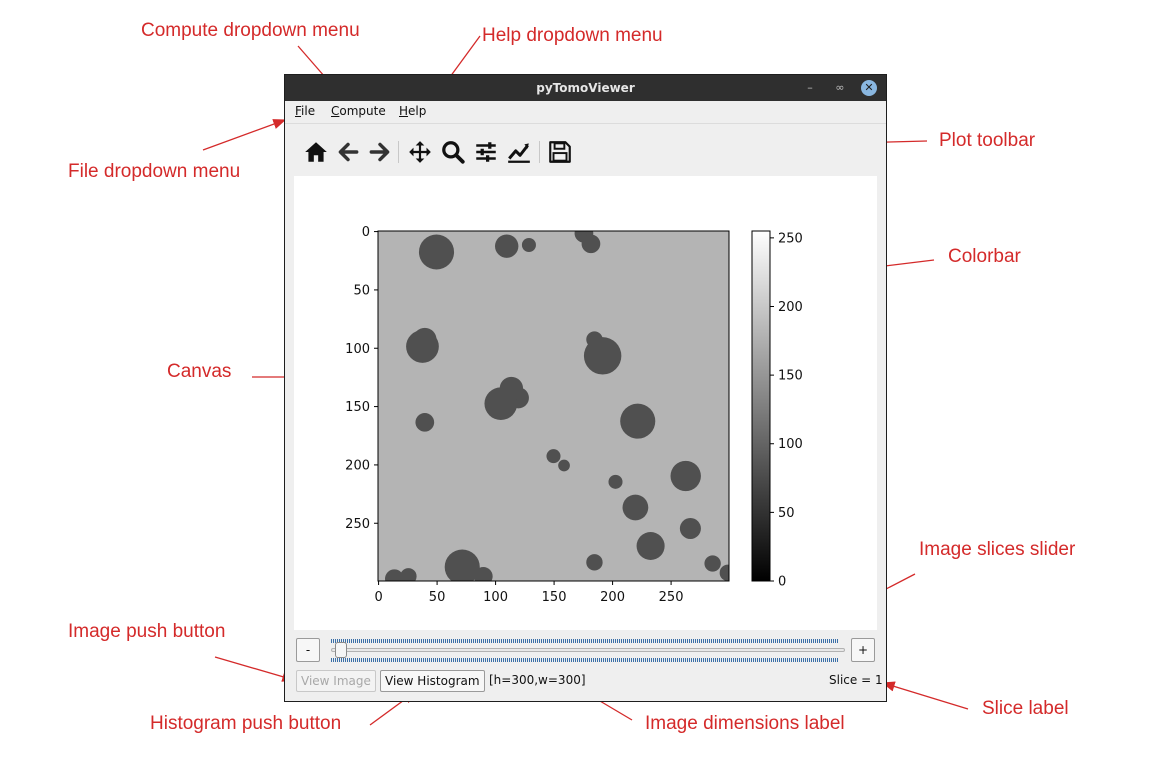 The height and width of the screenshot is (768, 1152). I want to click on slice-label: Slice = 1, so click(856, 680).